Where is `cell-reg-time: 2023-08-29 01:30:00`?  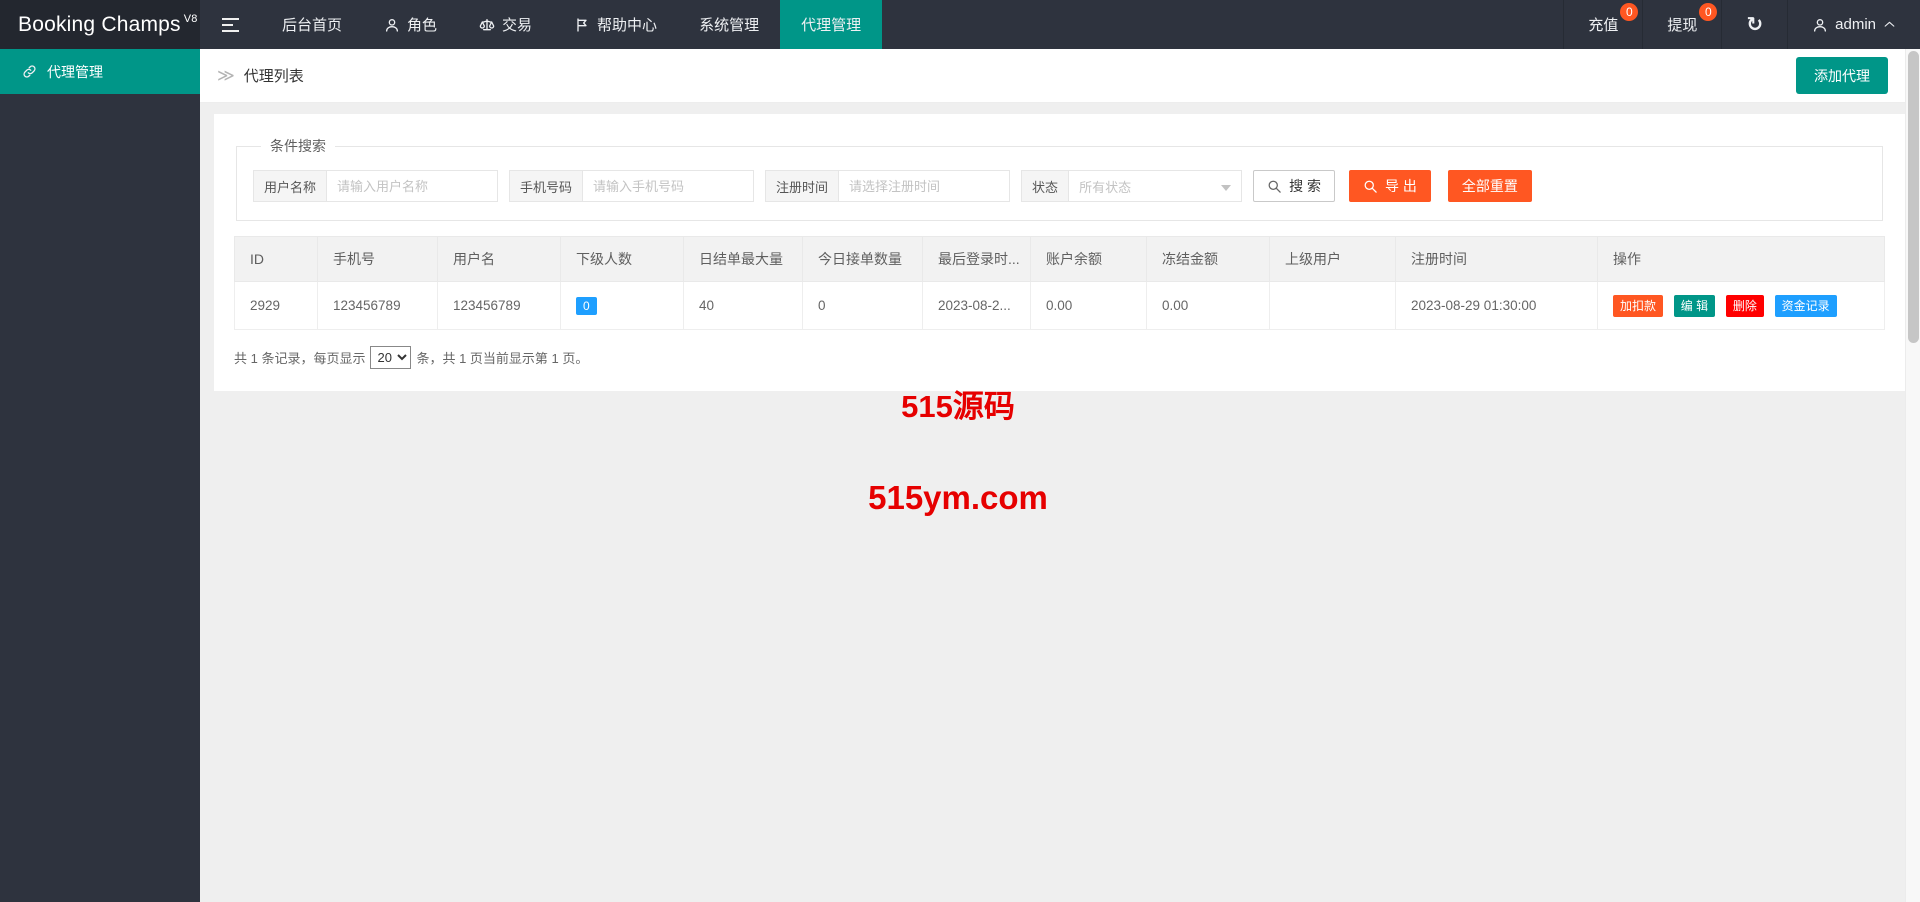
cell-reg-time: 2023-08-29 01:30:00 is located at coordinates (1496, 305).